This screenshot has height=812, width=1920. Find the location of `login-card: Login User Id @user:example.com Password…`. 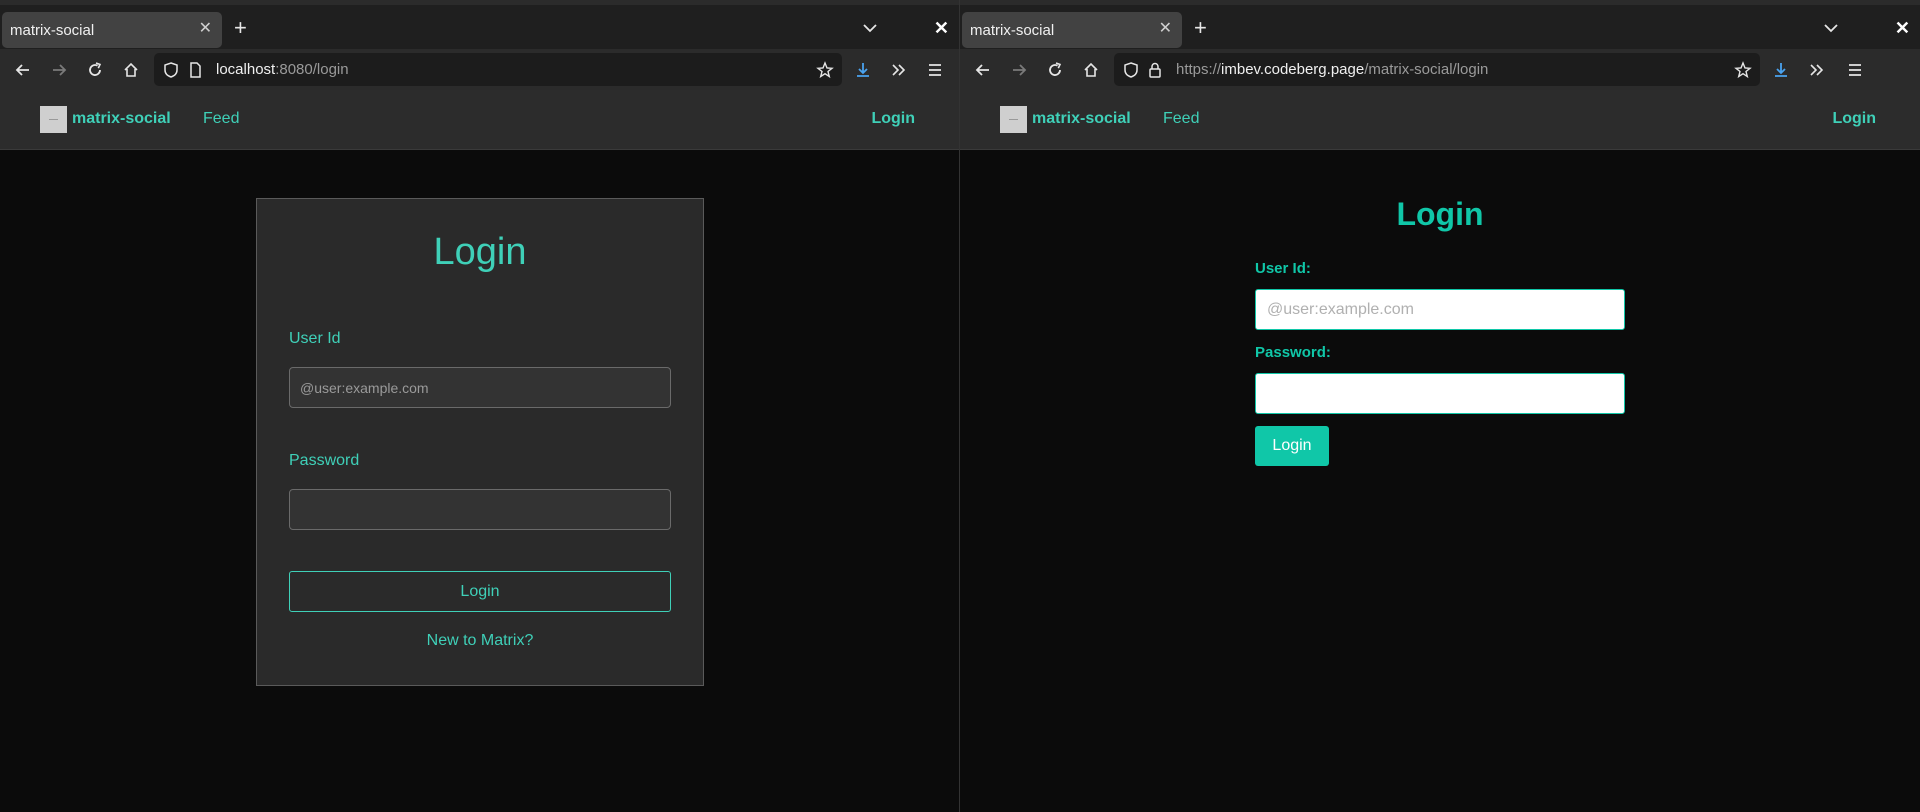

login-card: Login User Id @user:example.com Password… is located at coordinates (480, 442).